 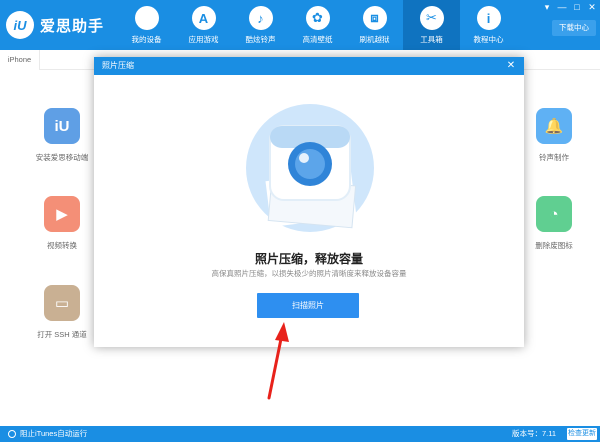 What do you see at coordinates (577, 7) in the screenshot?
I see `maximize-icon: □` at bounding box center [577, 7].